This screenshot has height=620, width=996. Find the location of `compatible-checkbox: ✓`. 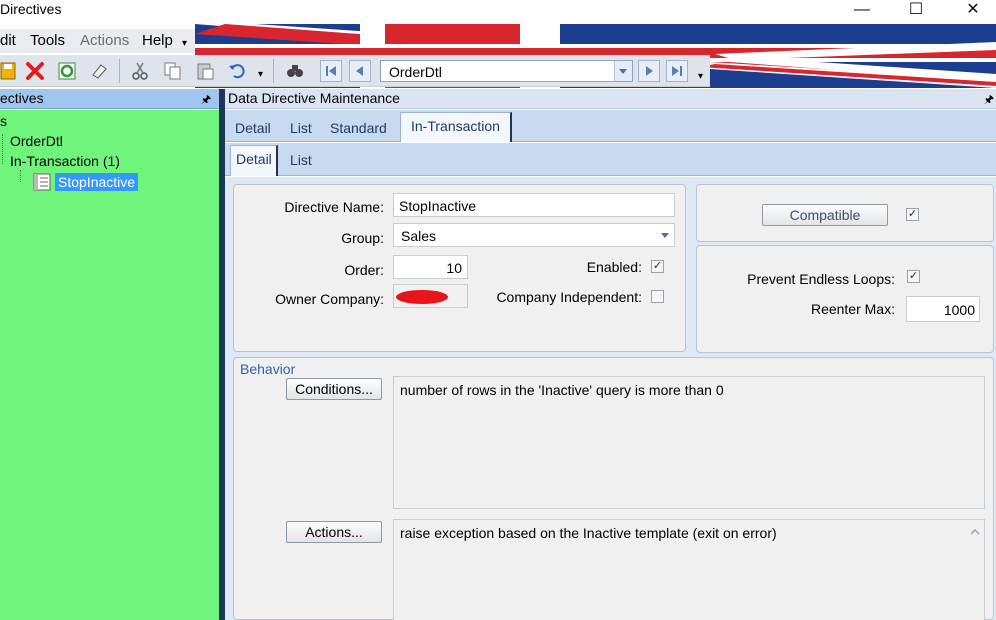

compatible-checkbox: ✓ is located at coordinates (912, 214).